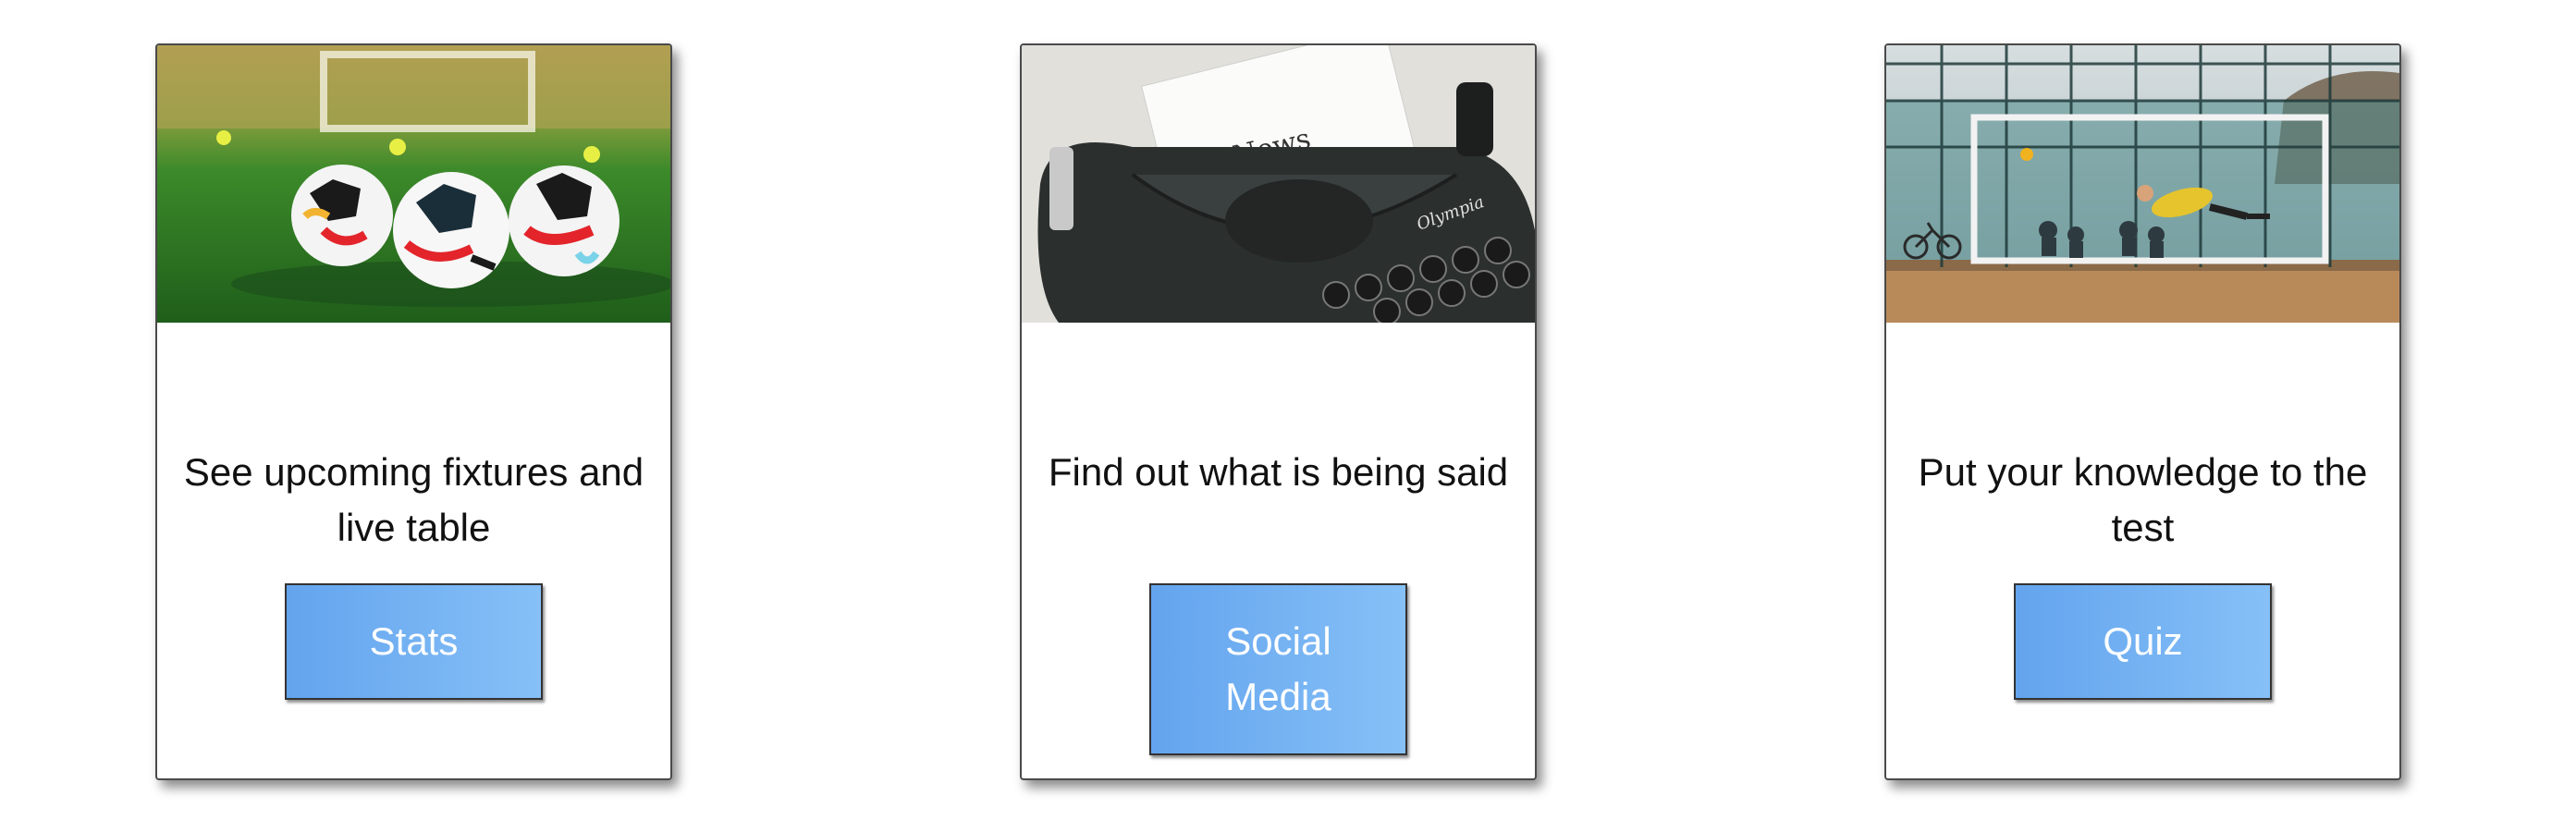  Describe the element at coordinates (1278, 669) in the screenshot. I see `social-media-button: Social Media` at that location.